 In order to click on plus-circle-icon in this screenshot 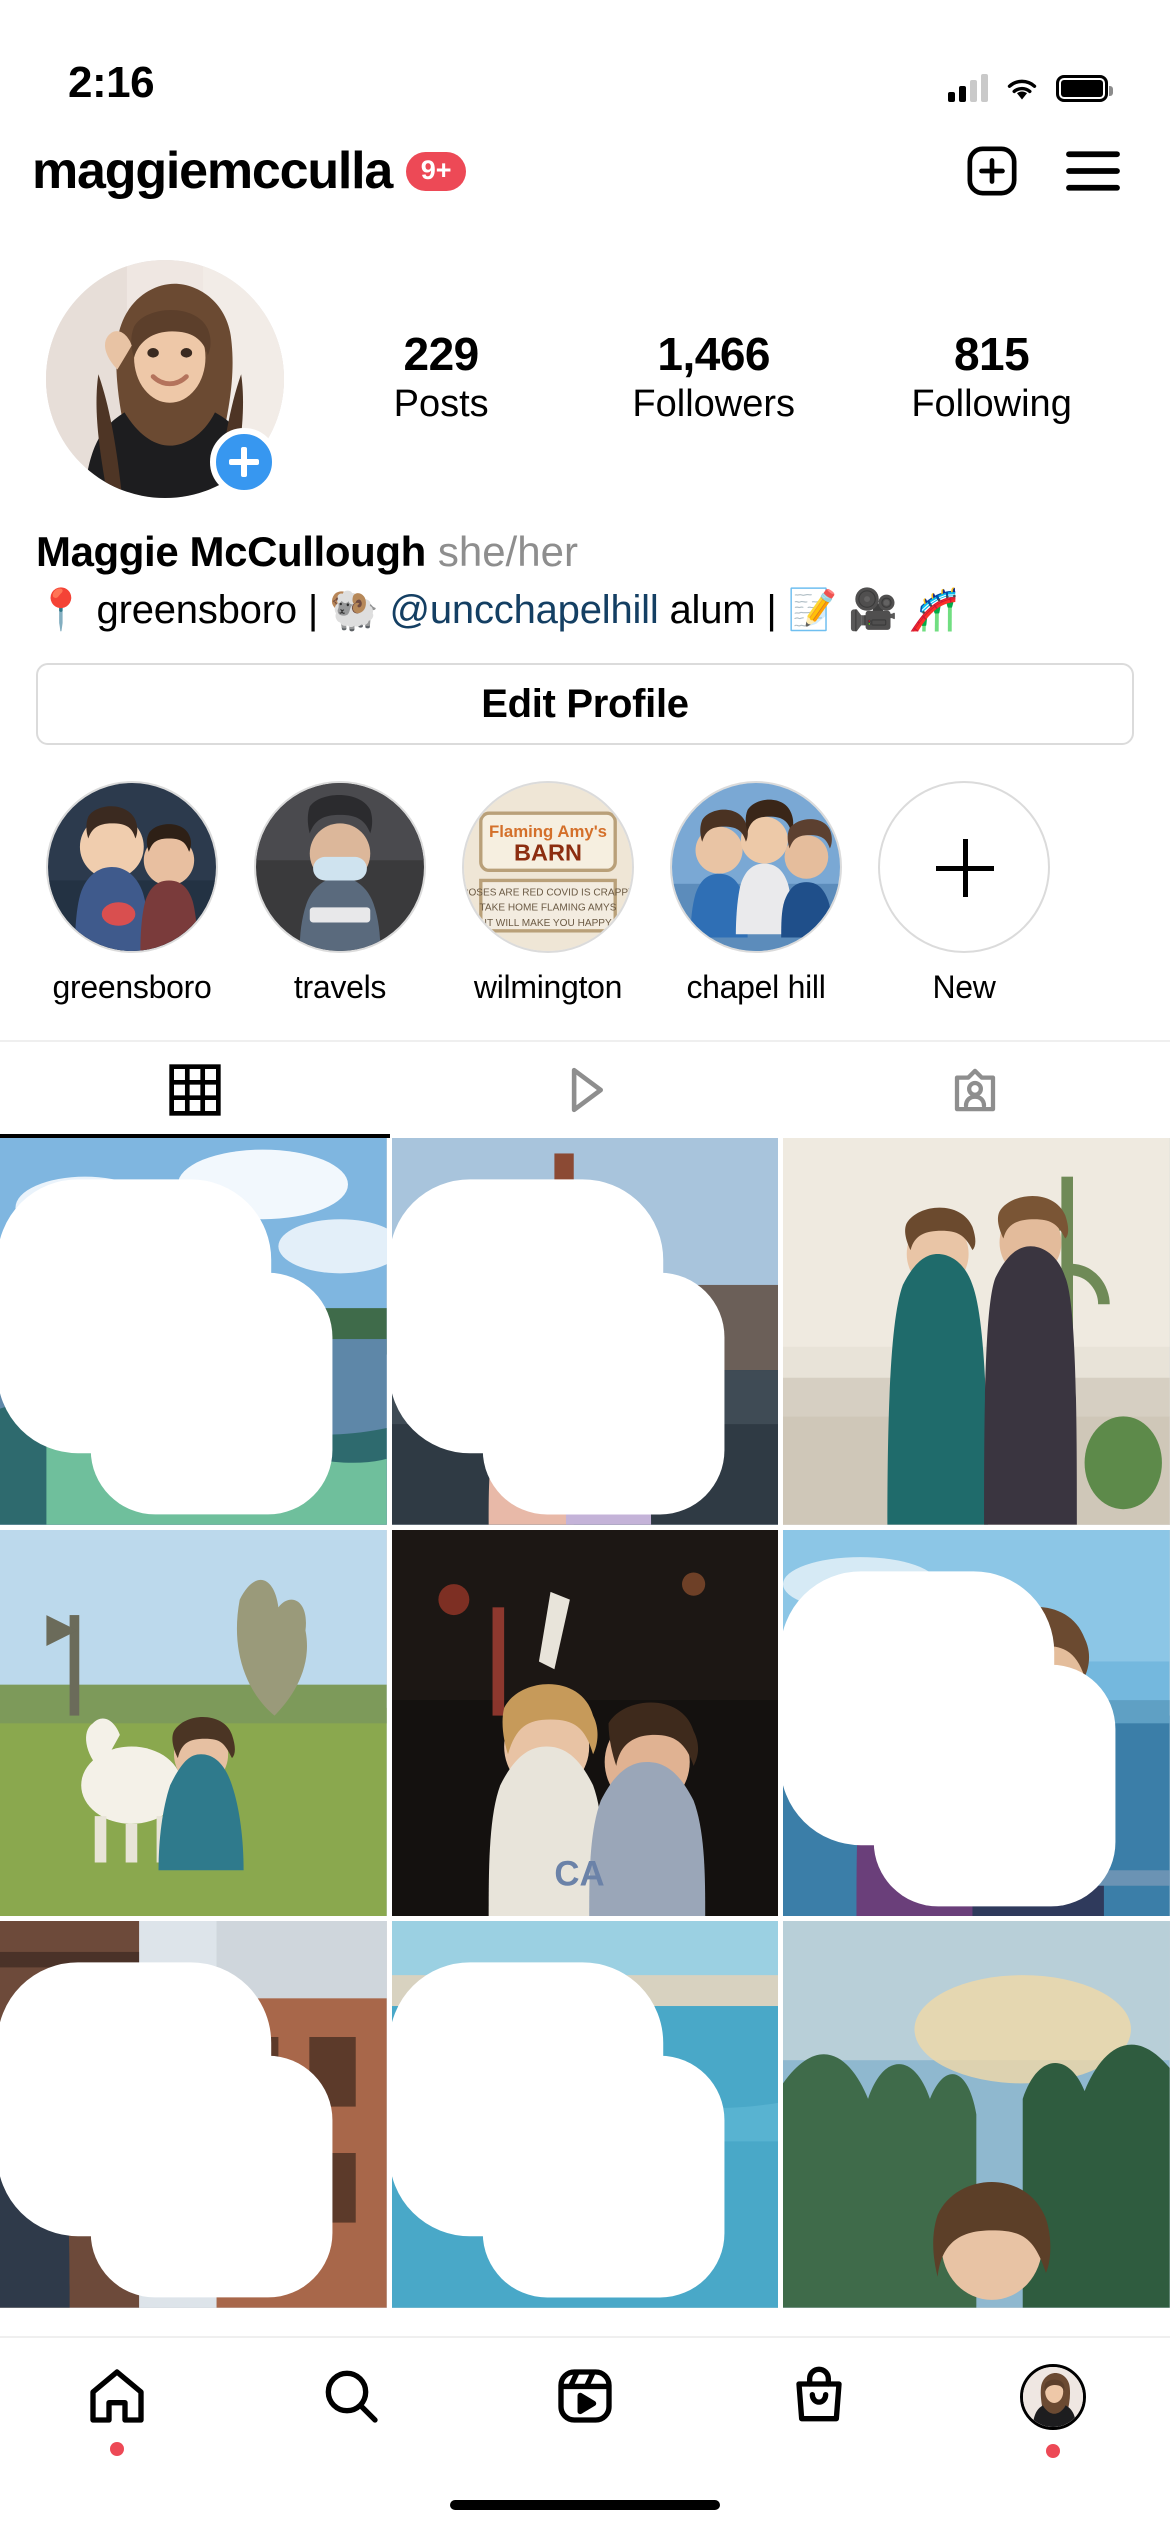, I will do `click(244, 462)`.